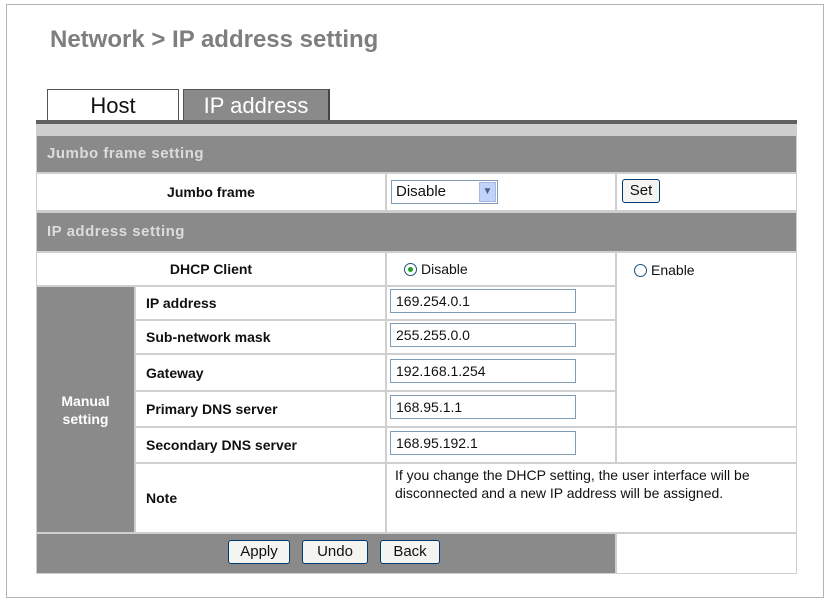 The image size is (829, 606). What do you see at coordinates (416, 232) in the screenshot?
I see `ip-section-header: IP address setting` at bounding box center [416, 232].